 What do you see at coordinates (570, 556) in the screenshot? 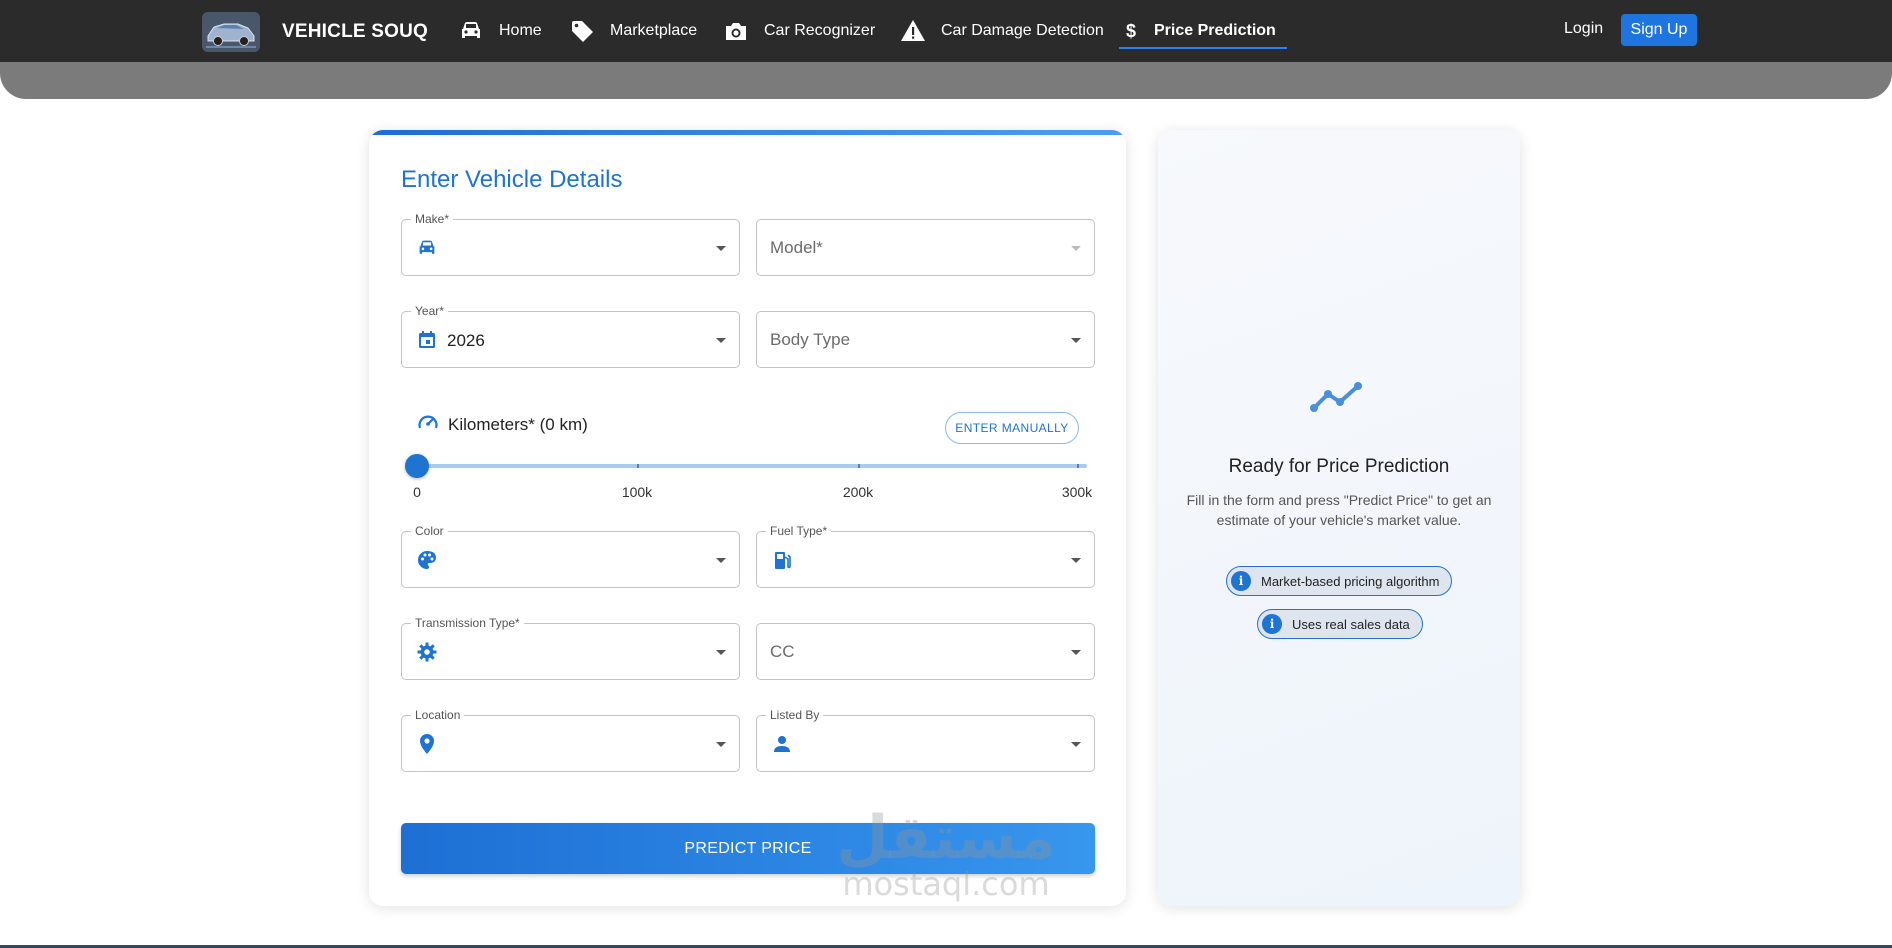
I see `color-select: Color` at bounding box center [570, 556].